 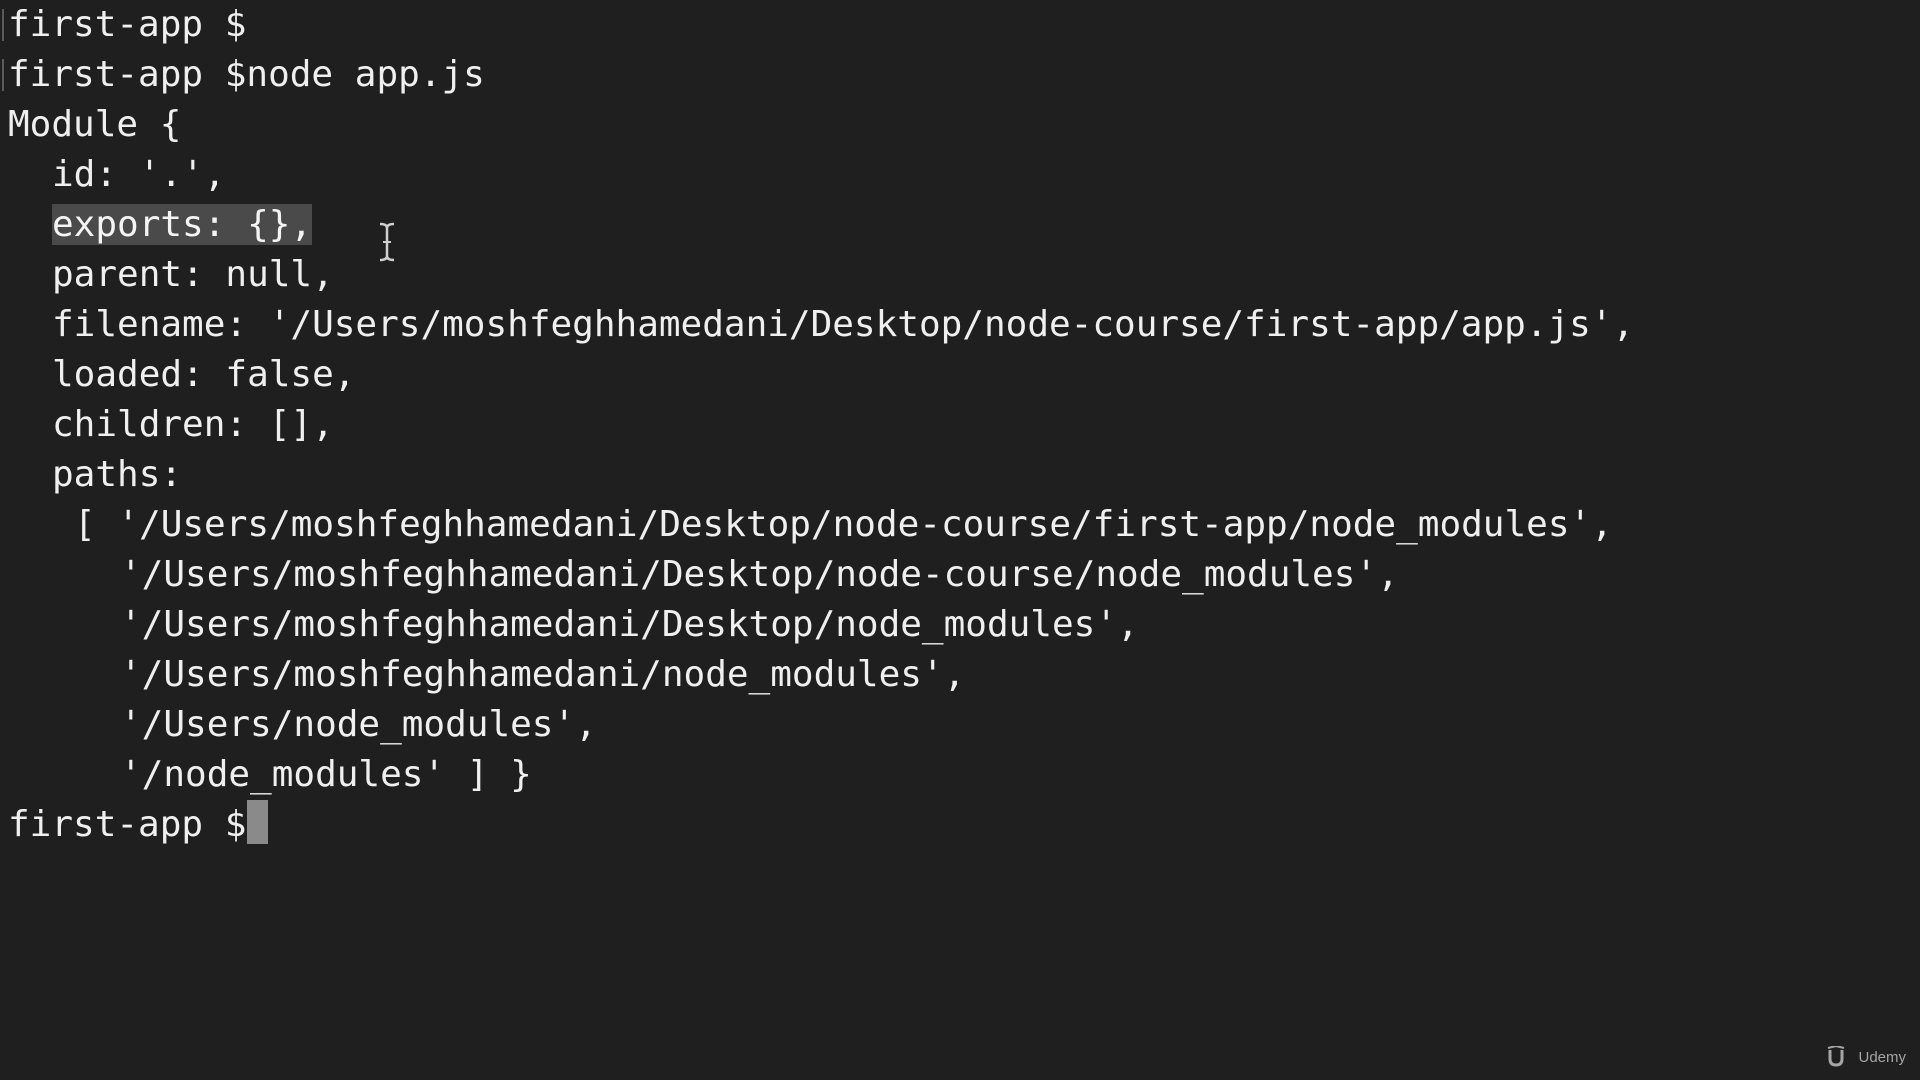 What do you see at coordinates (964, 125) in the screenshot?
I see `terminal-line: Module {` at bounding box center [964, 125].